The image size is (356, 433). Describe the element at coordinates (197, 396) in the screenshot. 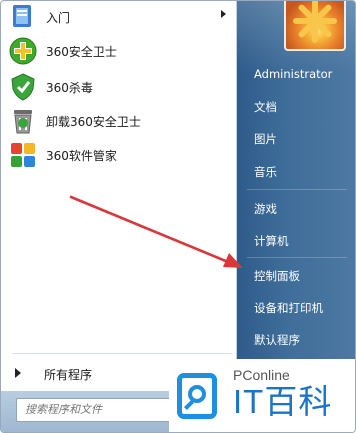

I see `pconline-logo-icon` at that location.